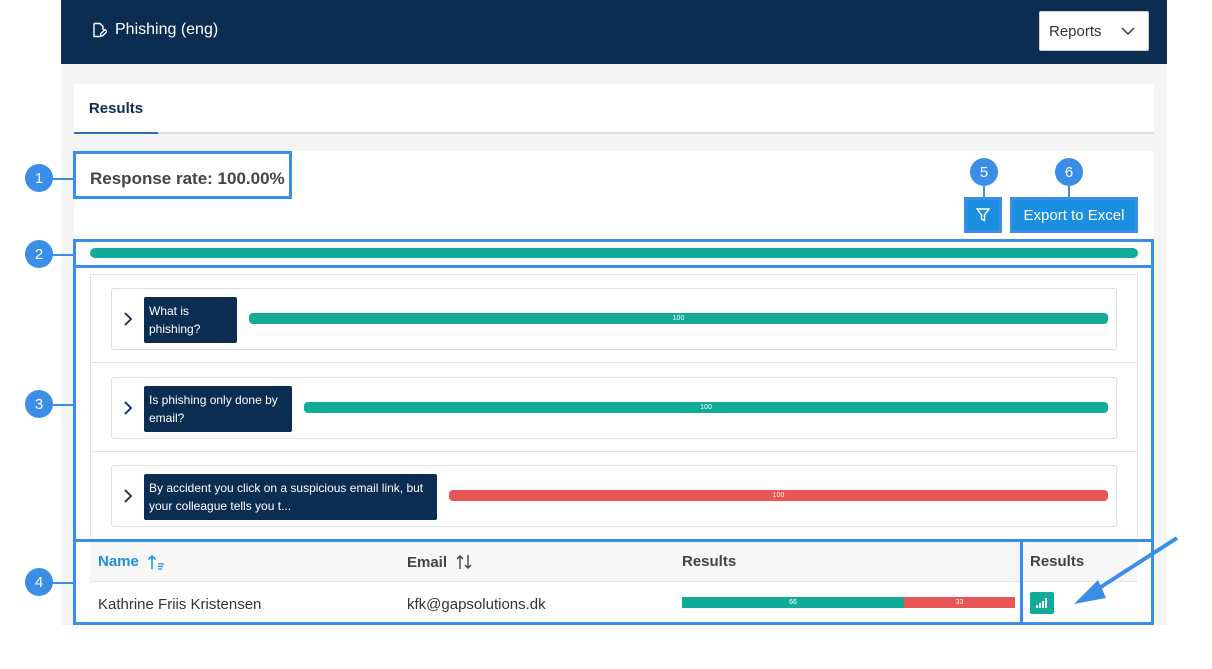 This screenshot has height=669, width=1212. I want to click on edit-document-icon, so click(100, 30).